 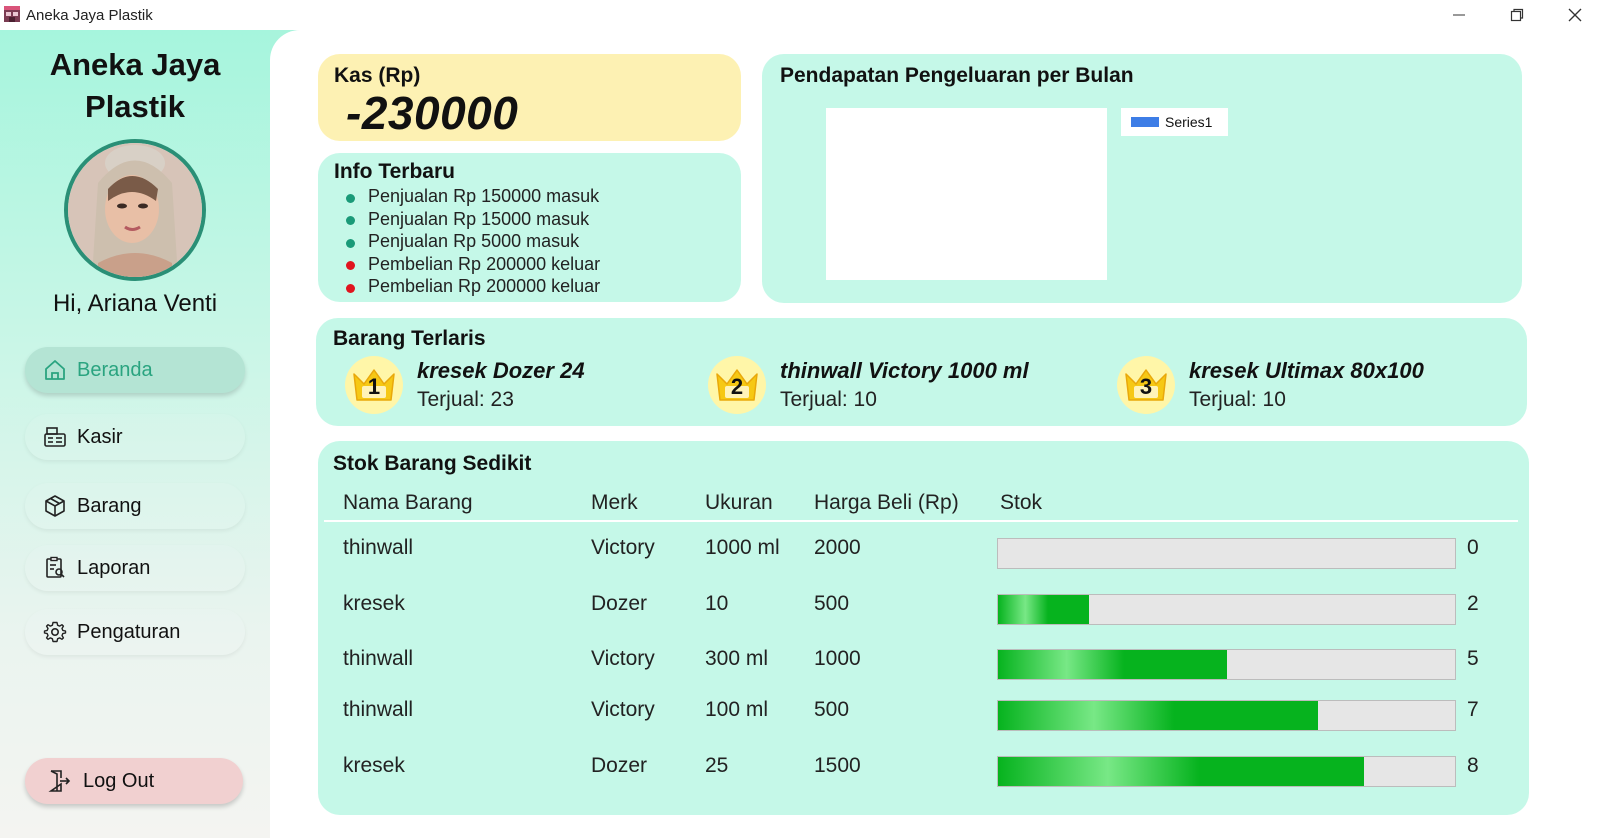 I want to click on sidebar-corner, so click(x=285, y=45).